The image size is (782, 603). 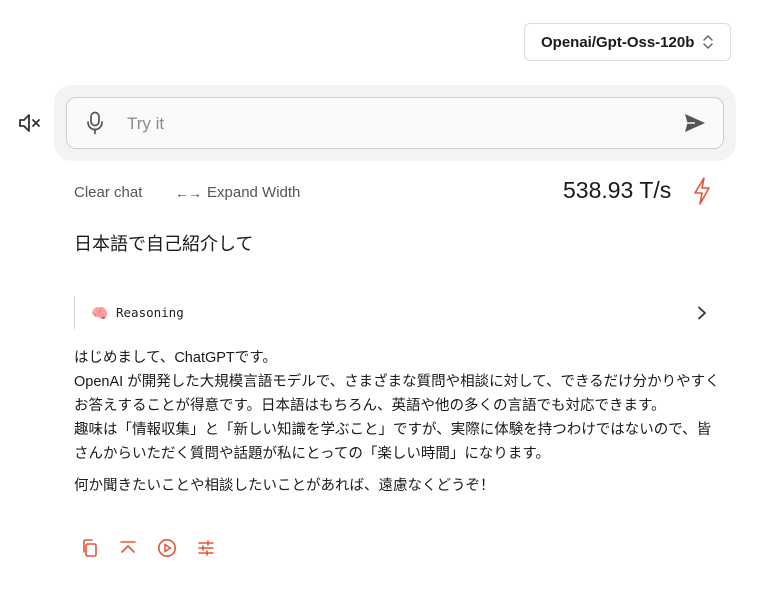 What do you see at coordinates (284, 486) in the screenshot?
I see `answer-closing-line: 何か聞きたいことや相談したいことがあれば、遠慮なくどうぞ！` at bounding box center [284, 486].